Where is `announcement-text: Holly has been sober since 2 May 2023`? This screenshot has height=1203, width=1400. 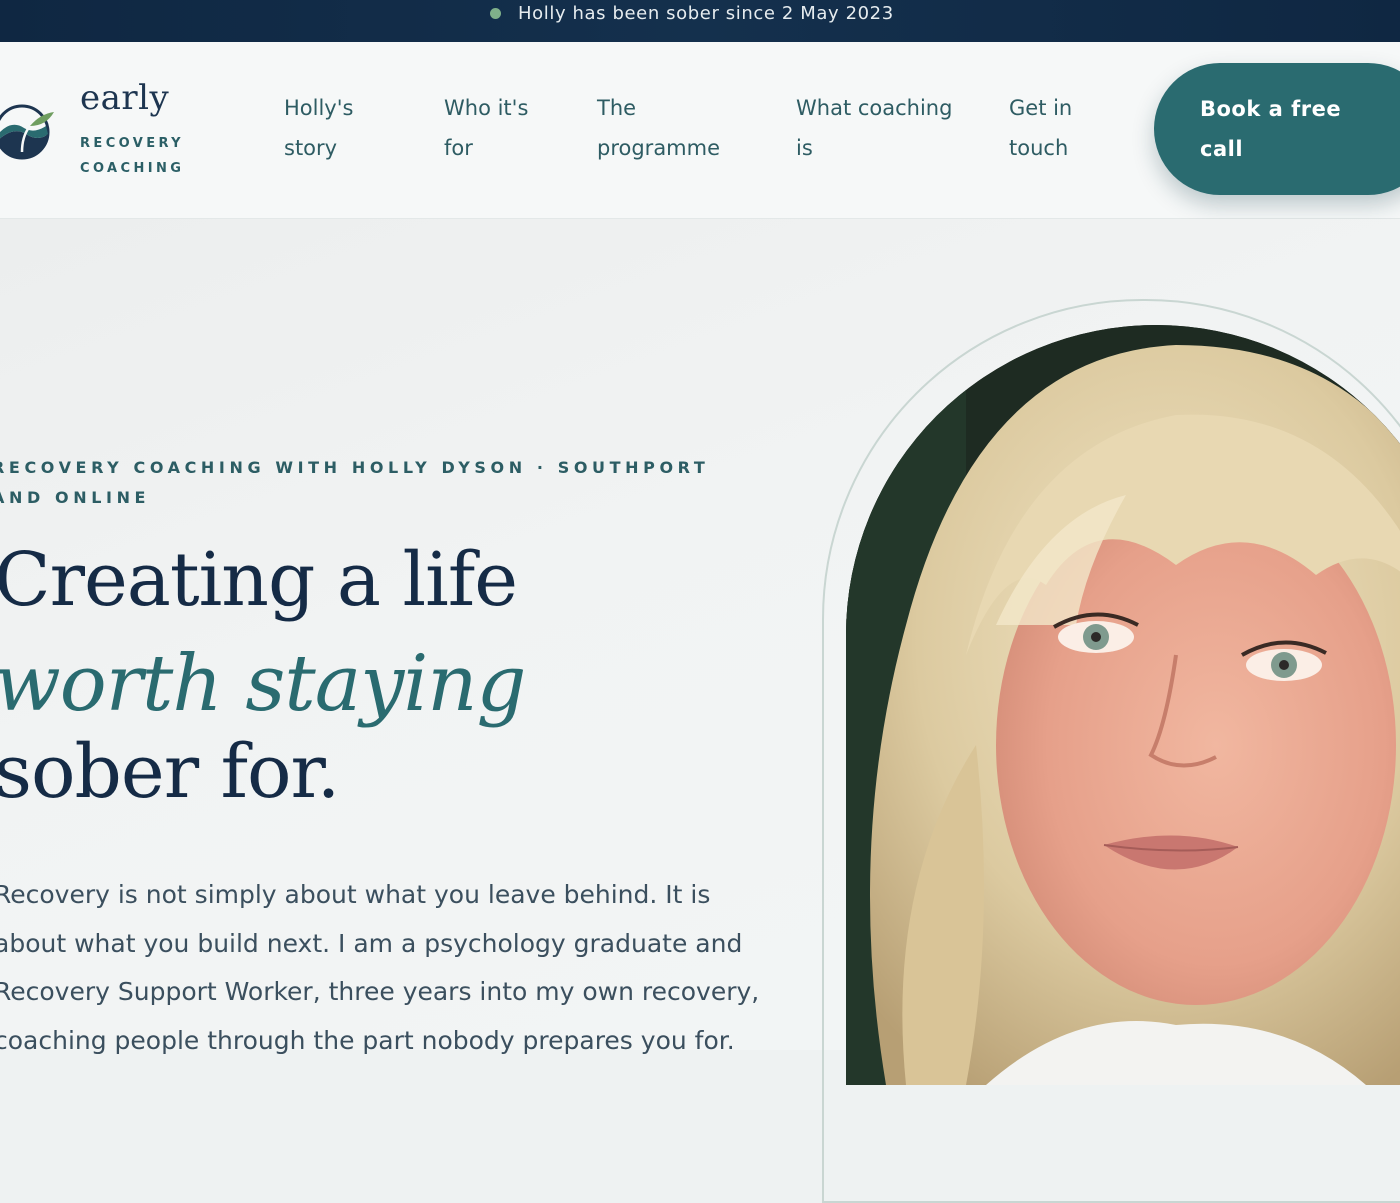
announcement-text: Holly has been sober since 2 May 2023 is located at coordinates (706, 13).